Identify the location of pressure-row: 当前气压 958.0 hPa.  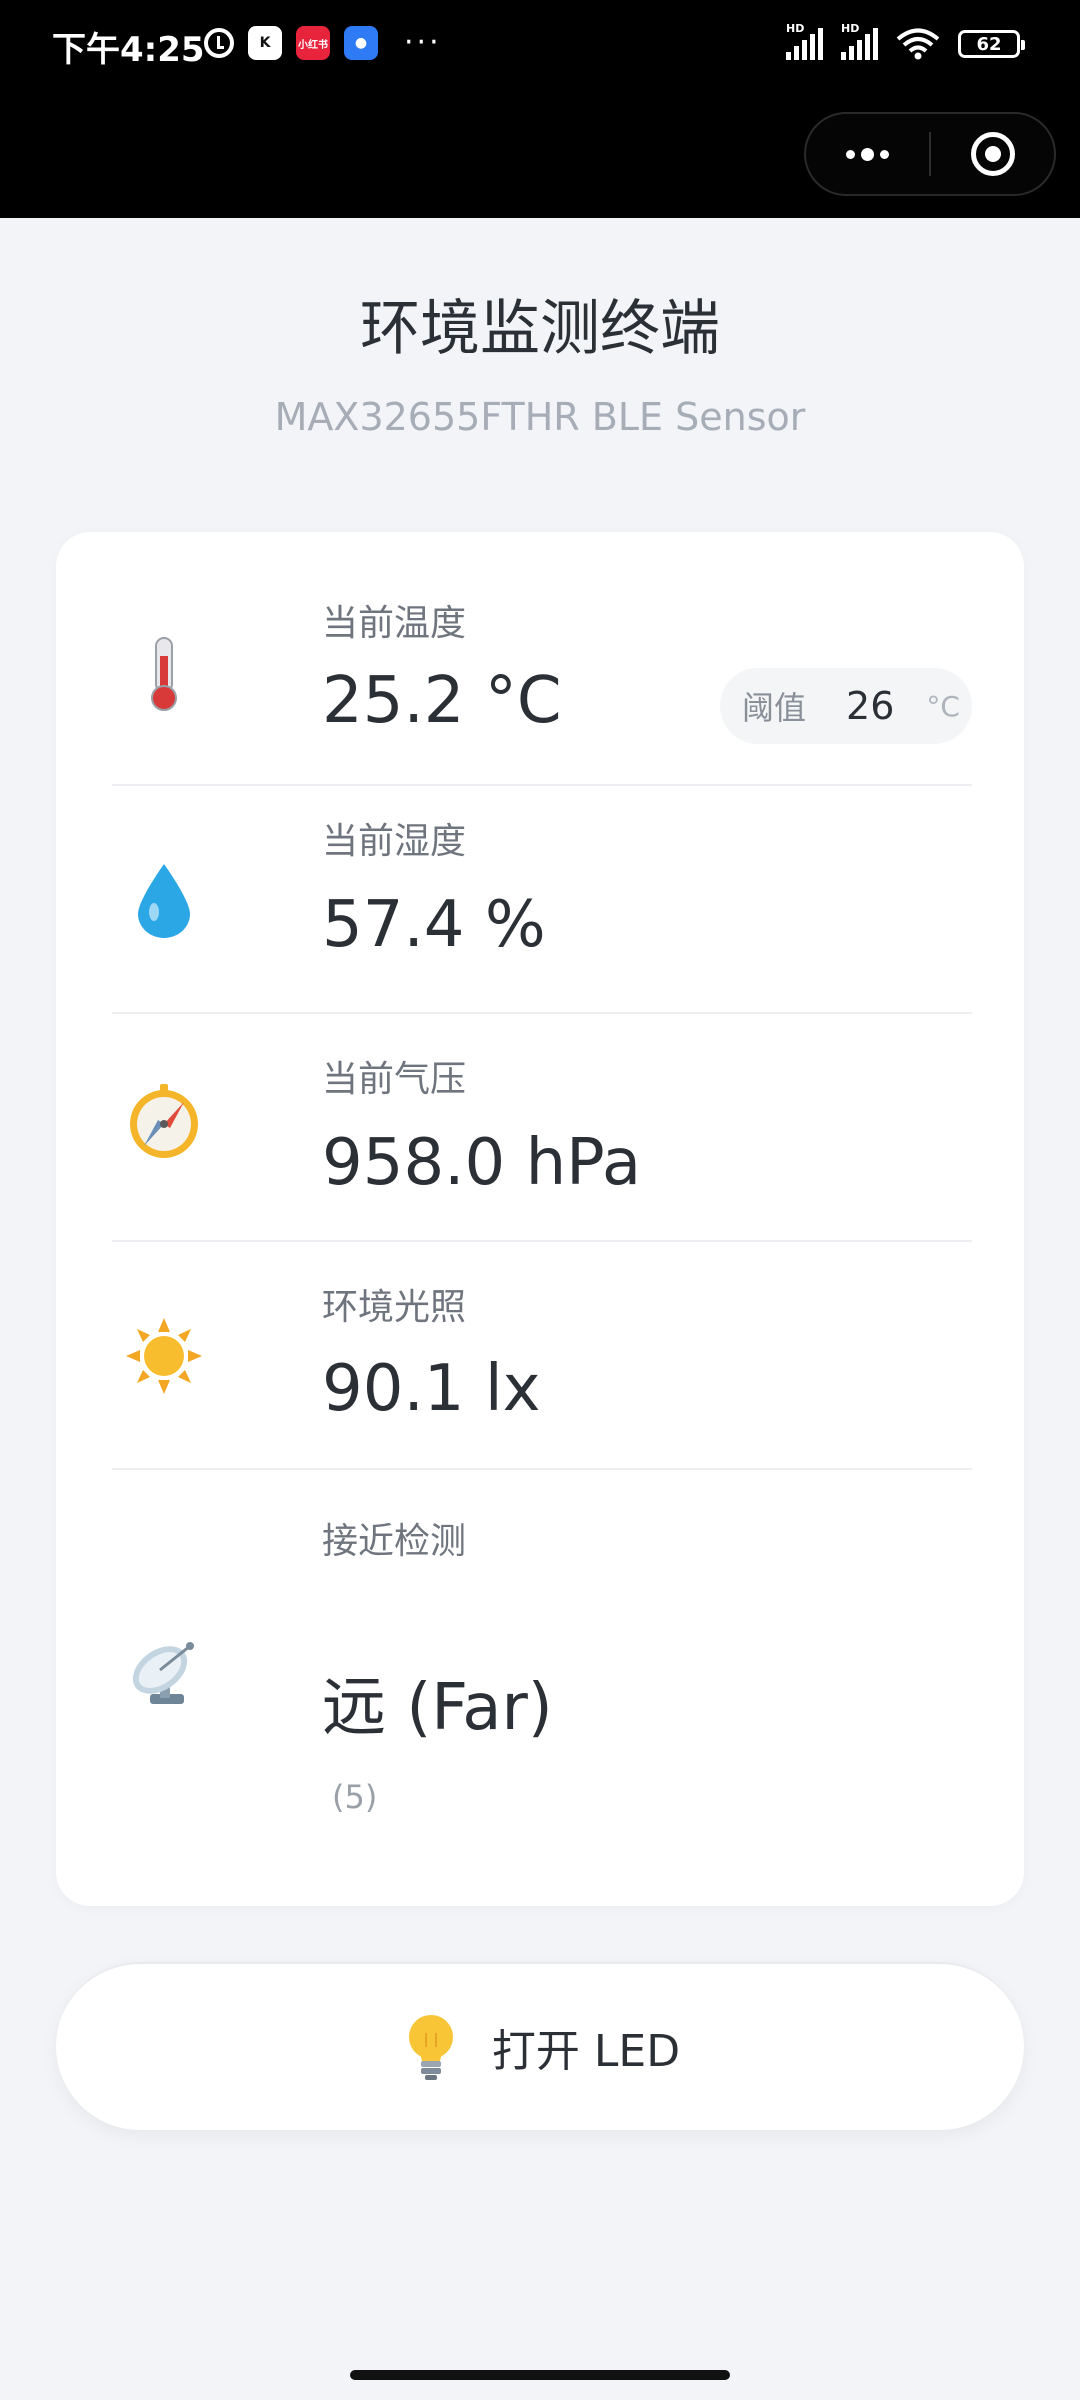
(542, 1127).